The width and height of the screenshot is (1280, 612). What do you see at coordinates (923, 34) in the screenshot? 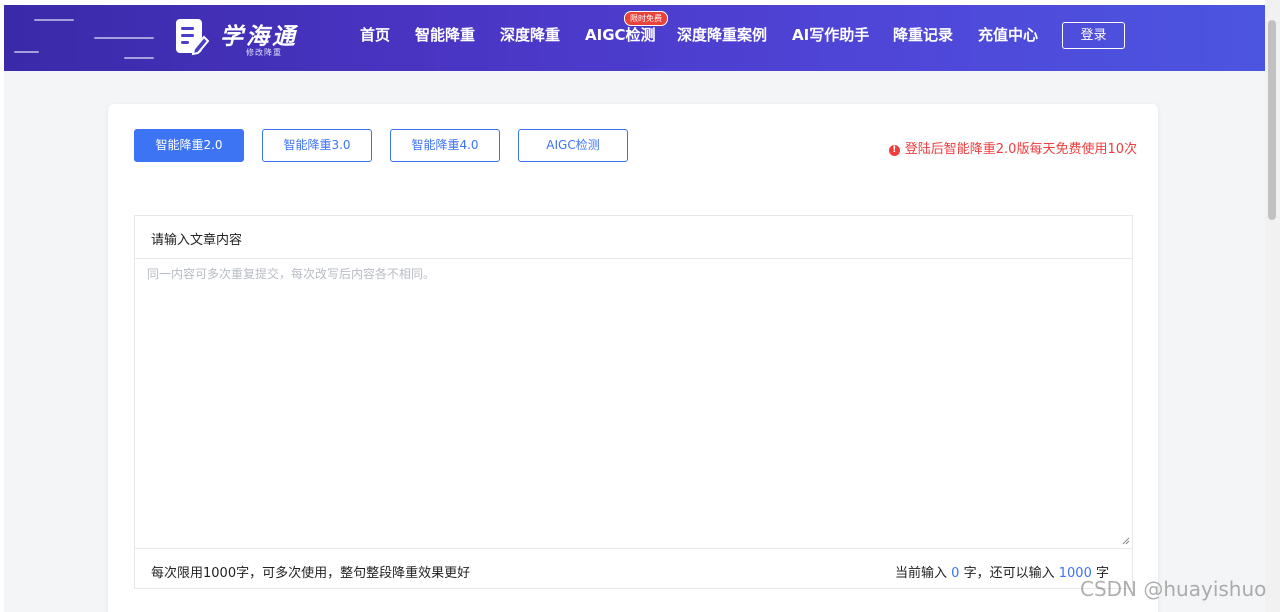
I see `nav-rewrite-history: 降重记录` at bounding box center [923, 34].